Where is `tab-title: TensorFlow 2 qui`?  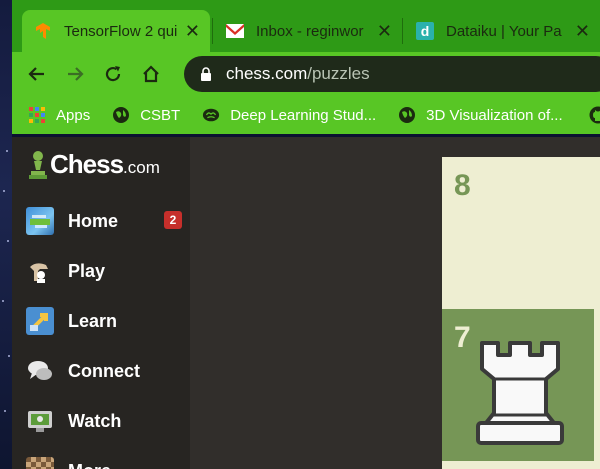
tab-title: TensorFlow 2 qui is located at coordinates (120, 31).